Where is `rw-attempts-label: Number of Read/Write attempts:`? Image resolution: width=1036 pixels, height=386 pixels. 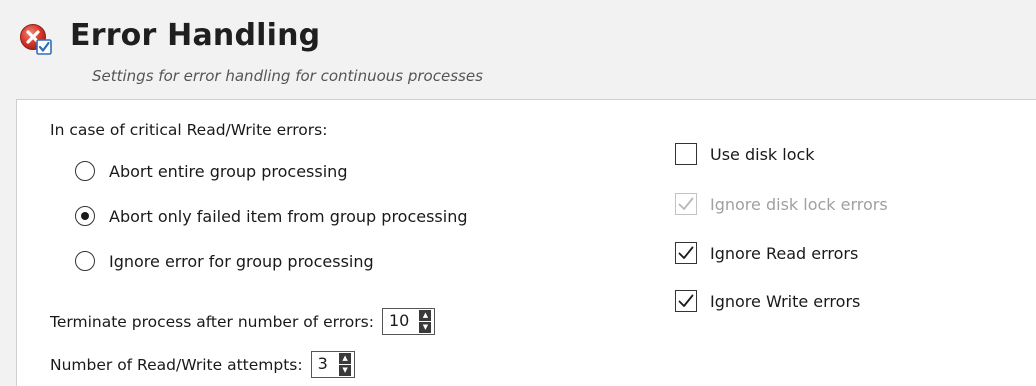
rw-attempts-label: Number of Read/Write attempts: is located at coordinates (176, 364).